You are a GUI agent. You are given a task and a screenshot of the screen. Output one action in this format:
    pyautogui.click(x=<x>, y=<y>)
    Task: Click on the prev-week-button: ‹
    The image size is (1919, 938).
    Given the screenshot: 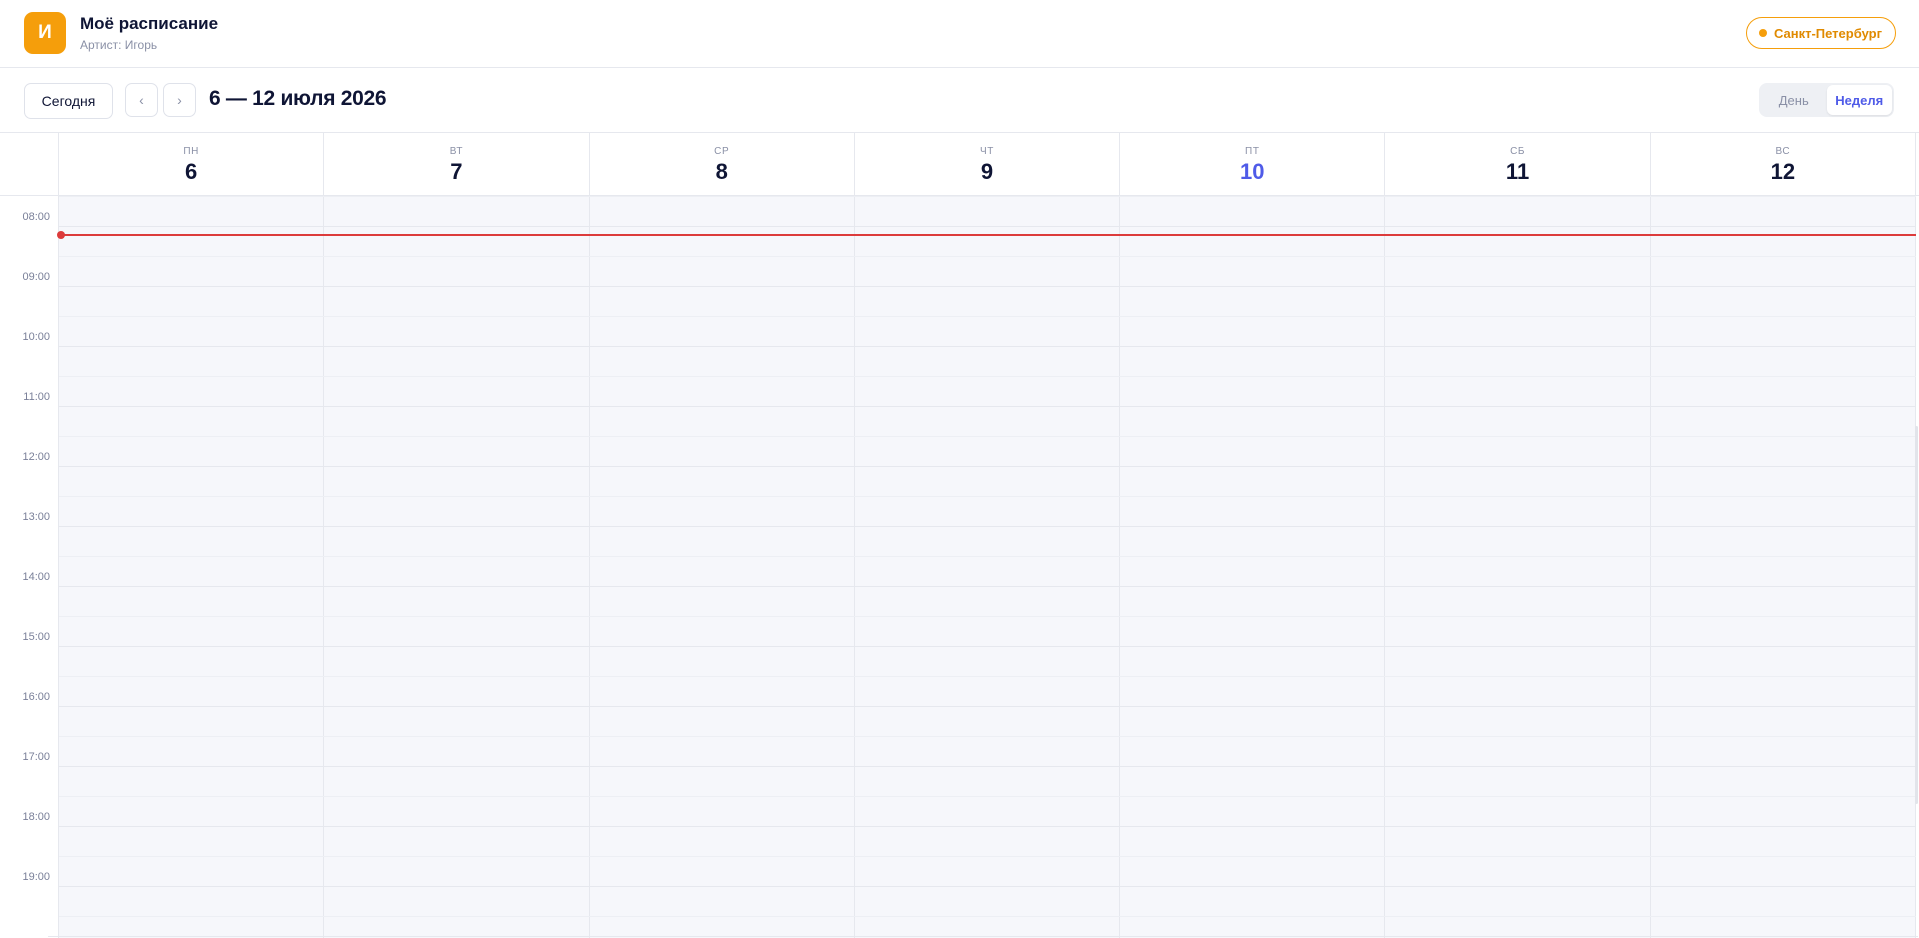 What is the action you would take?
    pyautogui.click(x=141, y=100)
    